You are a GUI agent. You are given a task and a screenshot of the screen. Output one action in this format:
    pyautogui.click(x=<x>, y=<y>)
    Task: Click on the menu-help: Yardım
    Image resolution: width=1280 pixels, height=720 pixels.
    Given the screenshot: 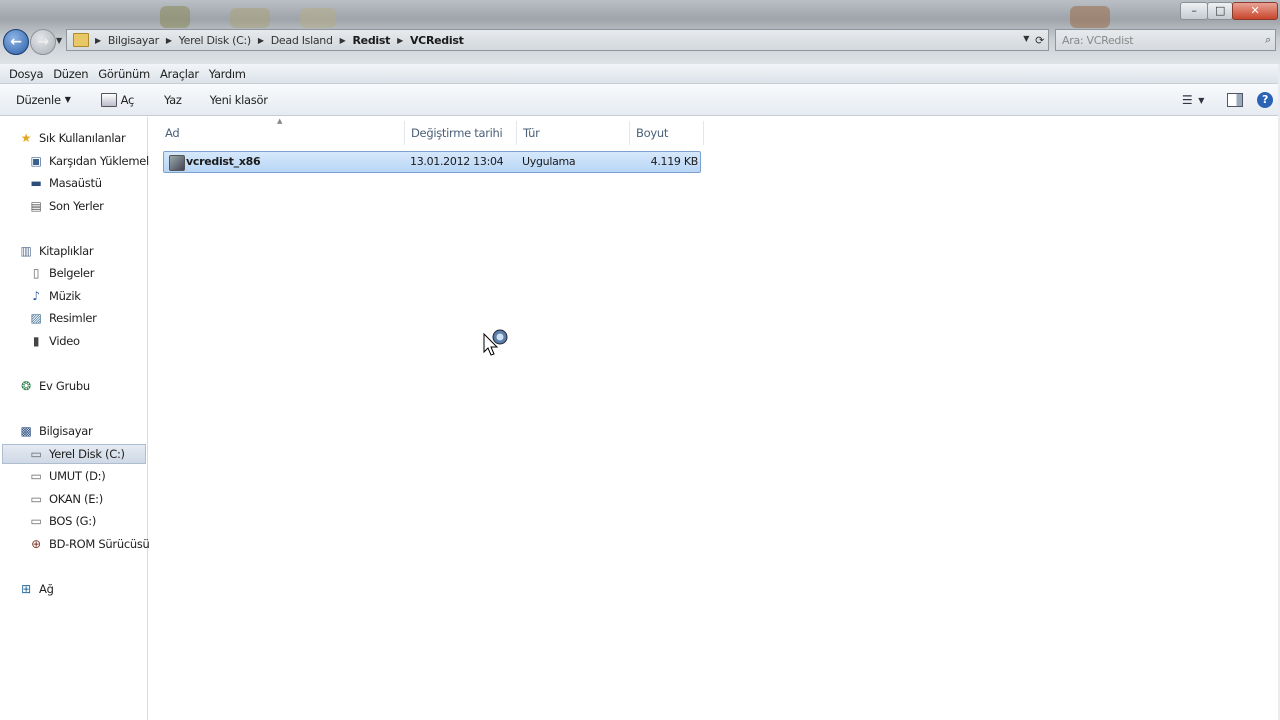 What is the action you would take?
    pyautogui.click(x=227, y=74)
    